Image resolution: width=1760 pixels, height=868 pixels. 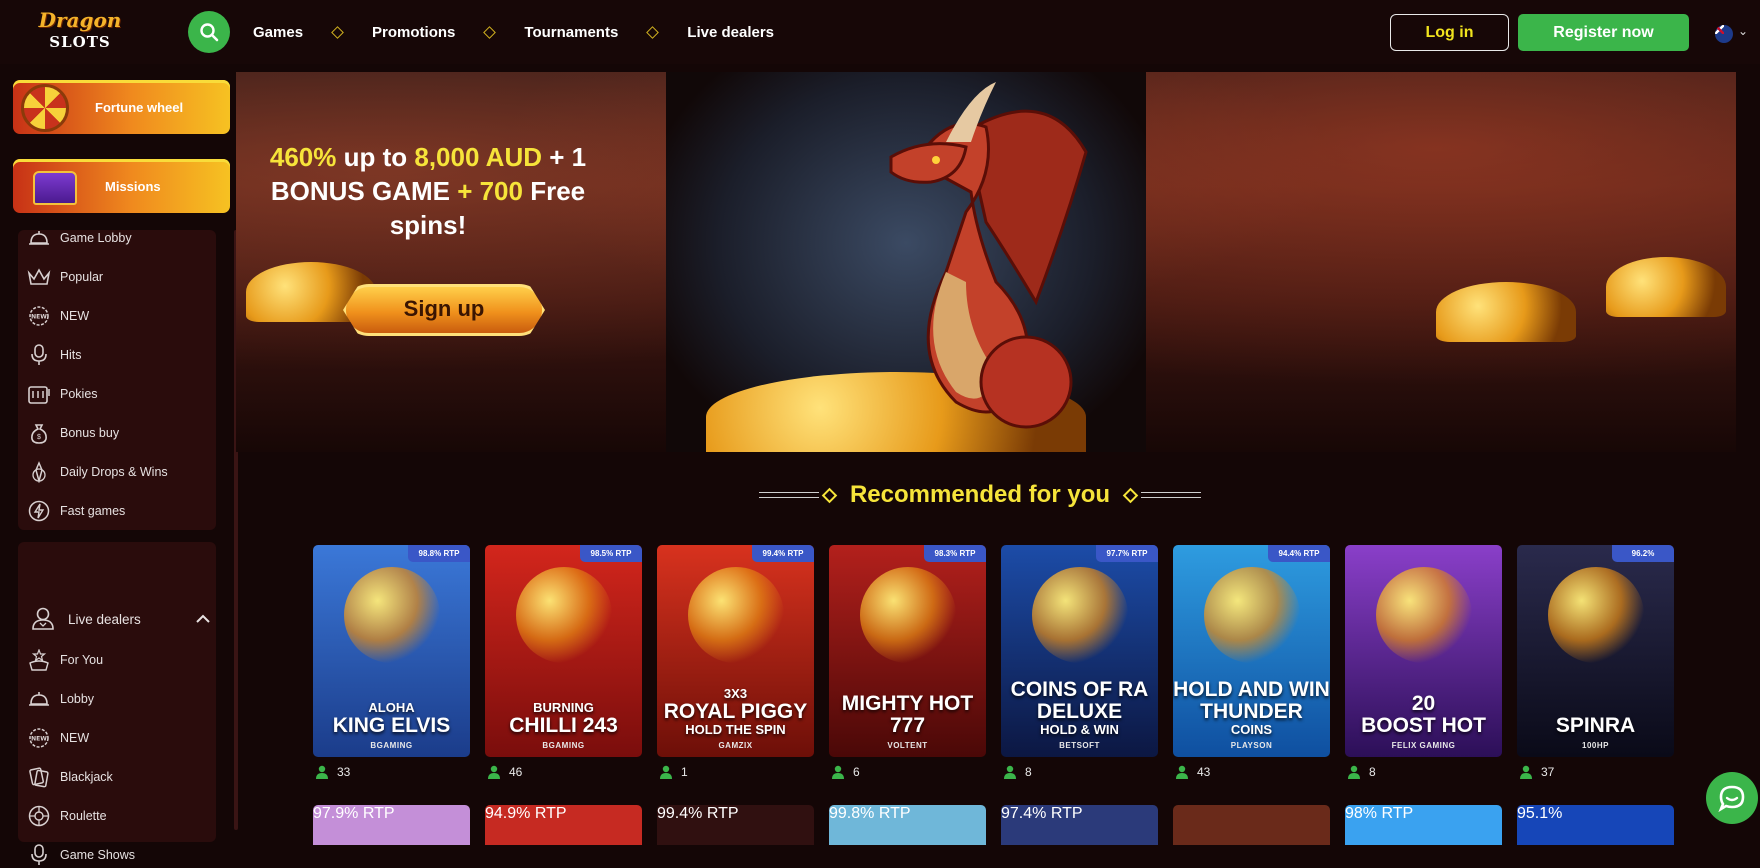 What do you see at coordinates (80, 29) in the screenshot?
I see `dragon-slots-logo: Dragon SLOTS` at bounding box center [80, 29].